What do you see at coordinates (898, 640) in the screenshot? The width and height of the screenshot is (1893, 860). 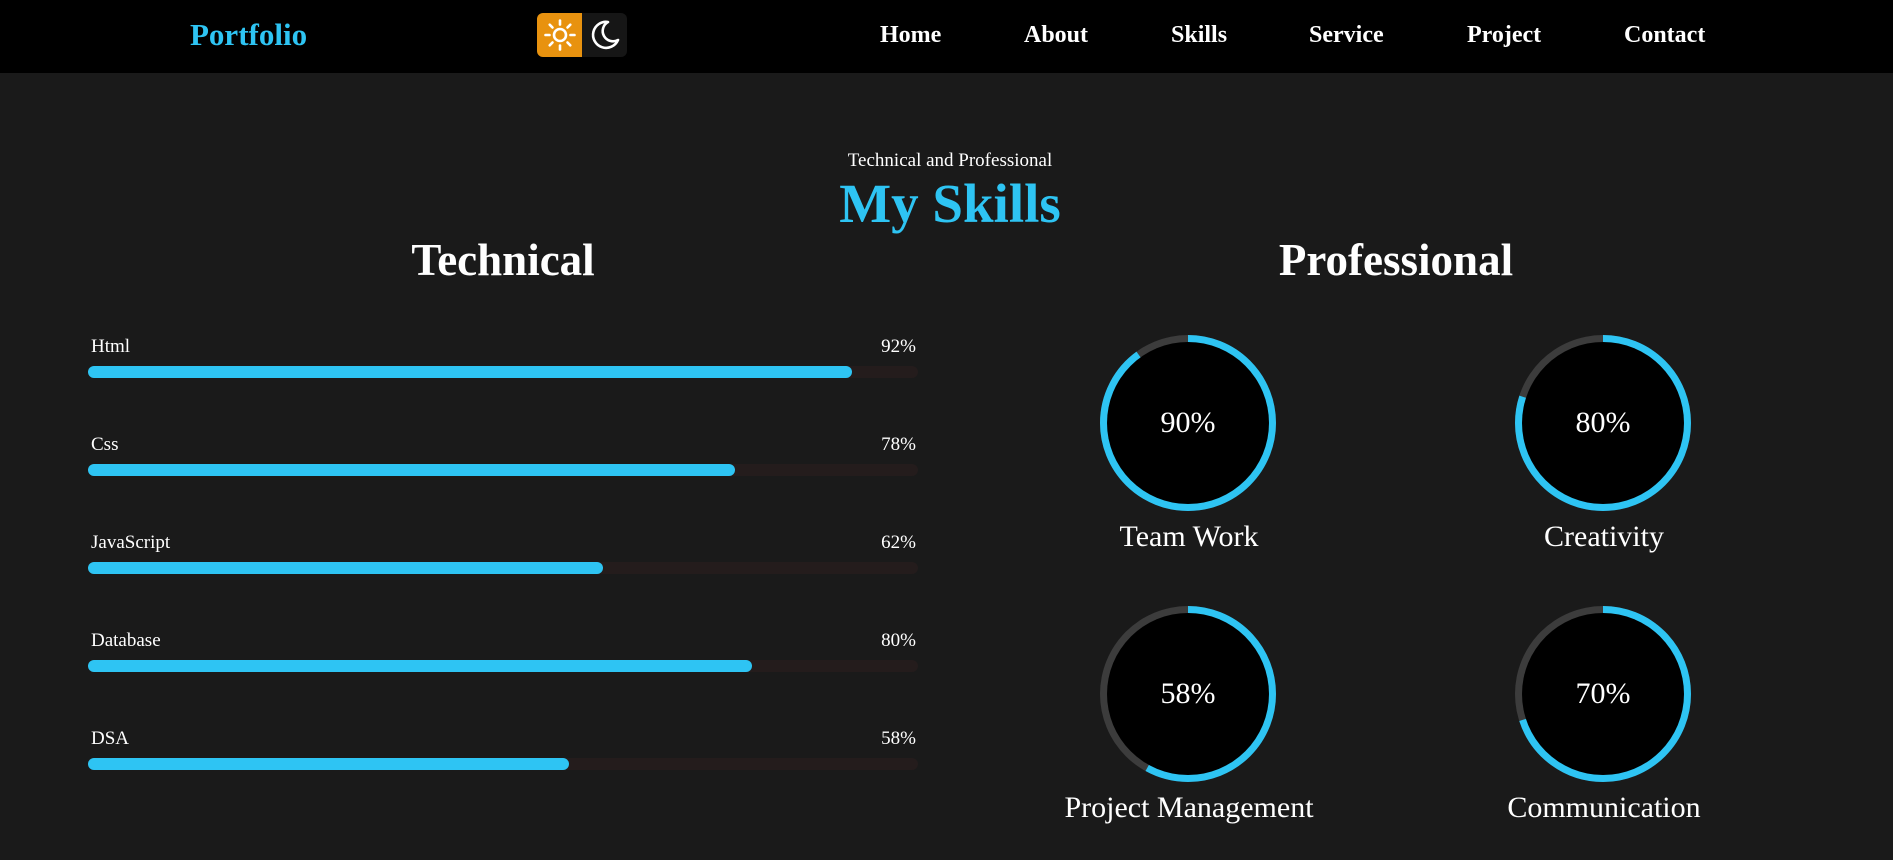 I see `skill-bar-percent: 80%` at bounding box center [898, 640].